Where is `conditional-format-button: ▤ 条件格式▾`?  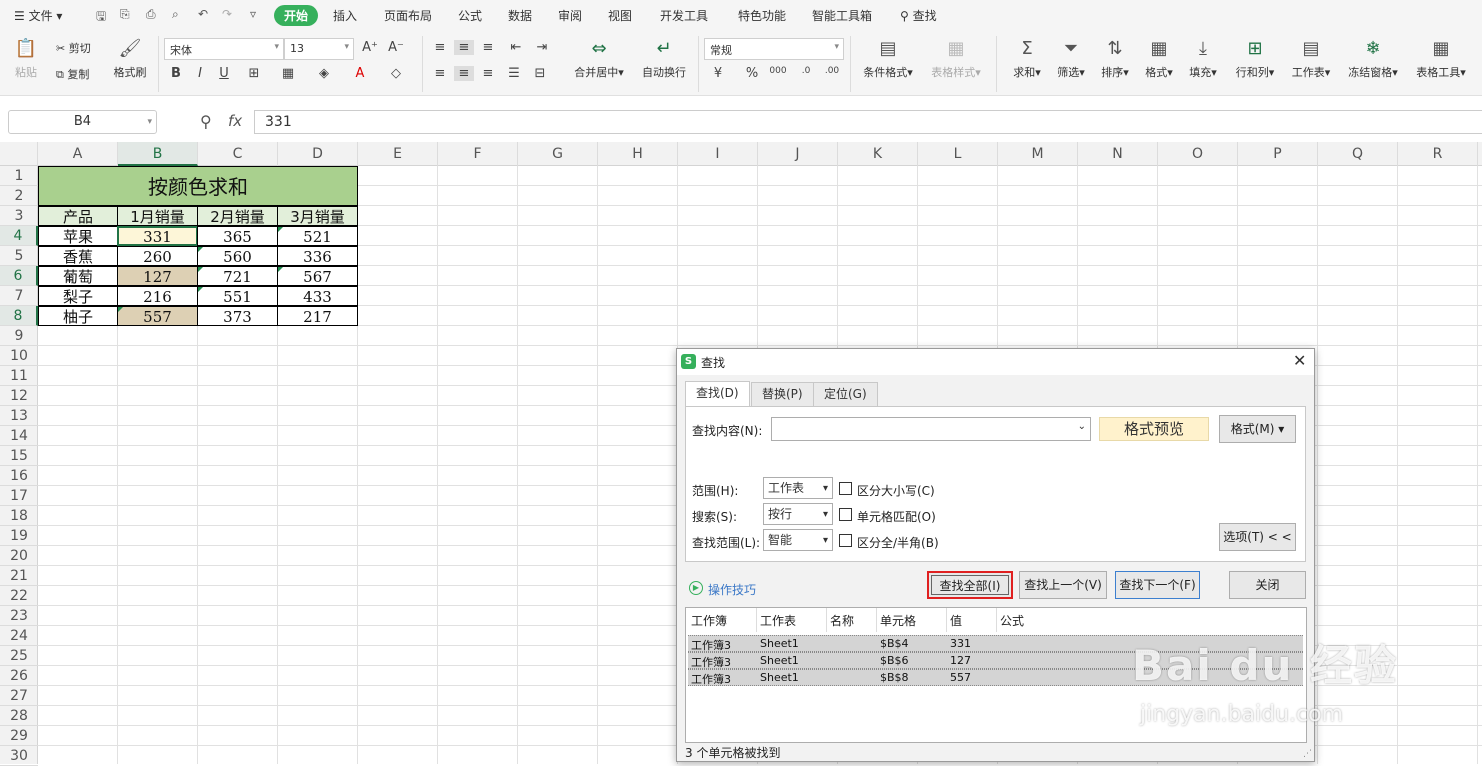
conditional-format-button: ▤ 条件格式▾ is located at coordinates (888, 59).